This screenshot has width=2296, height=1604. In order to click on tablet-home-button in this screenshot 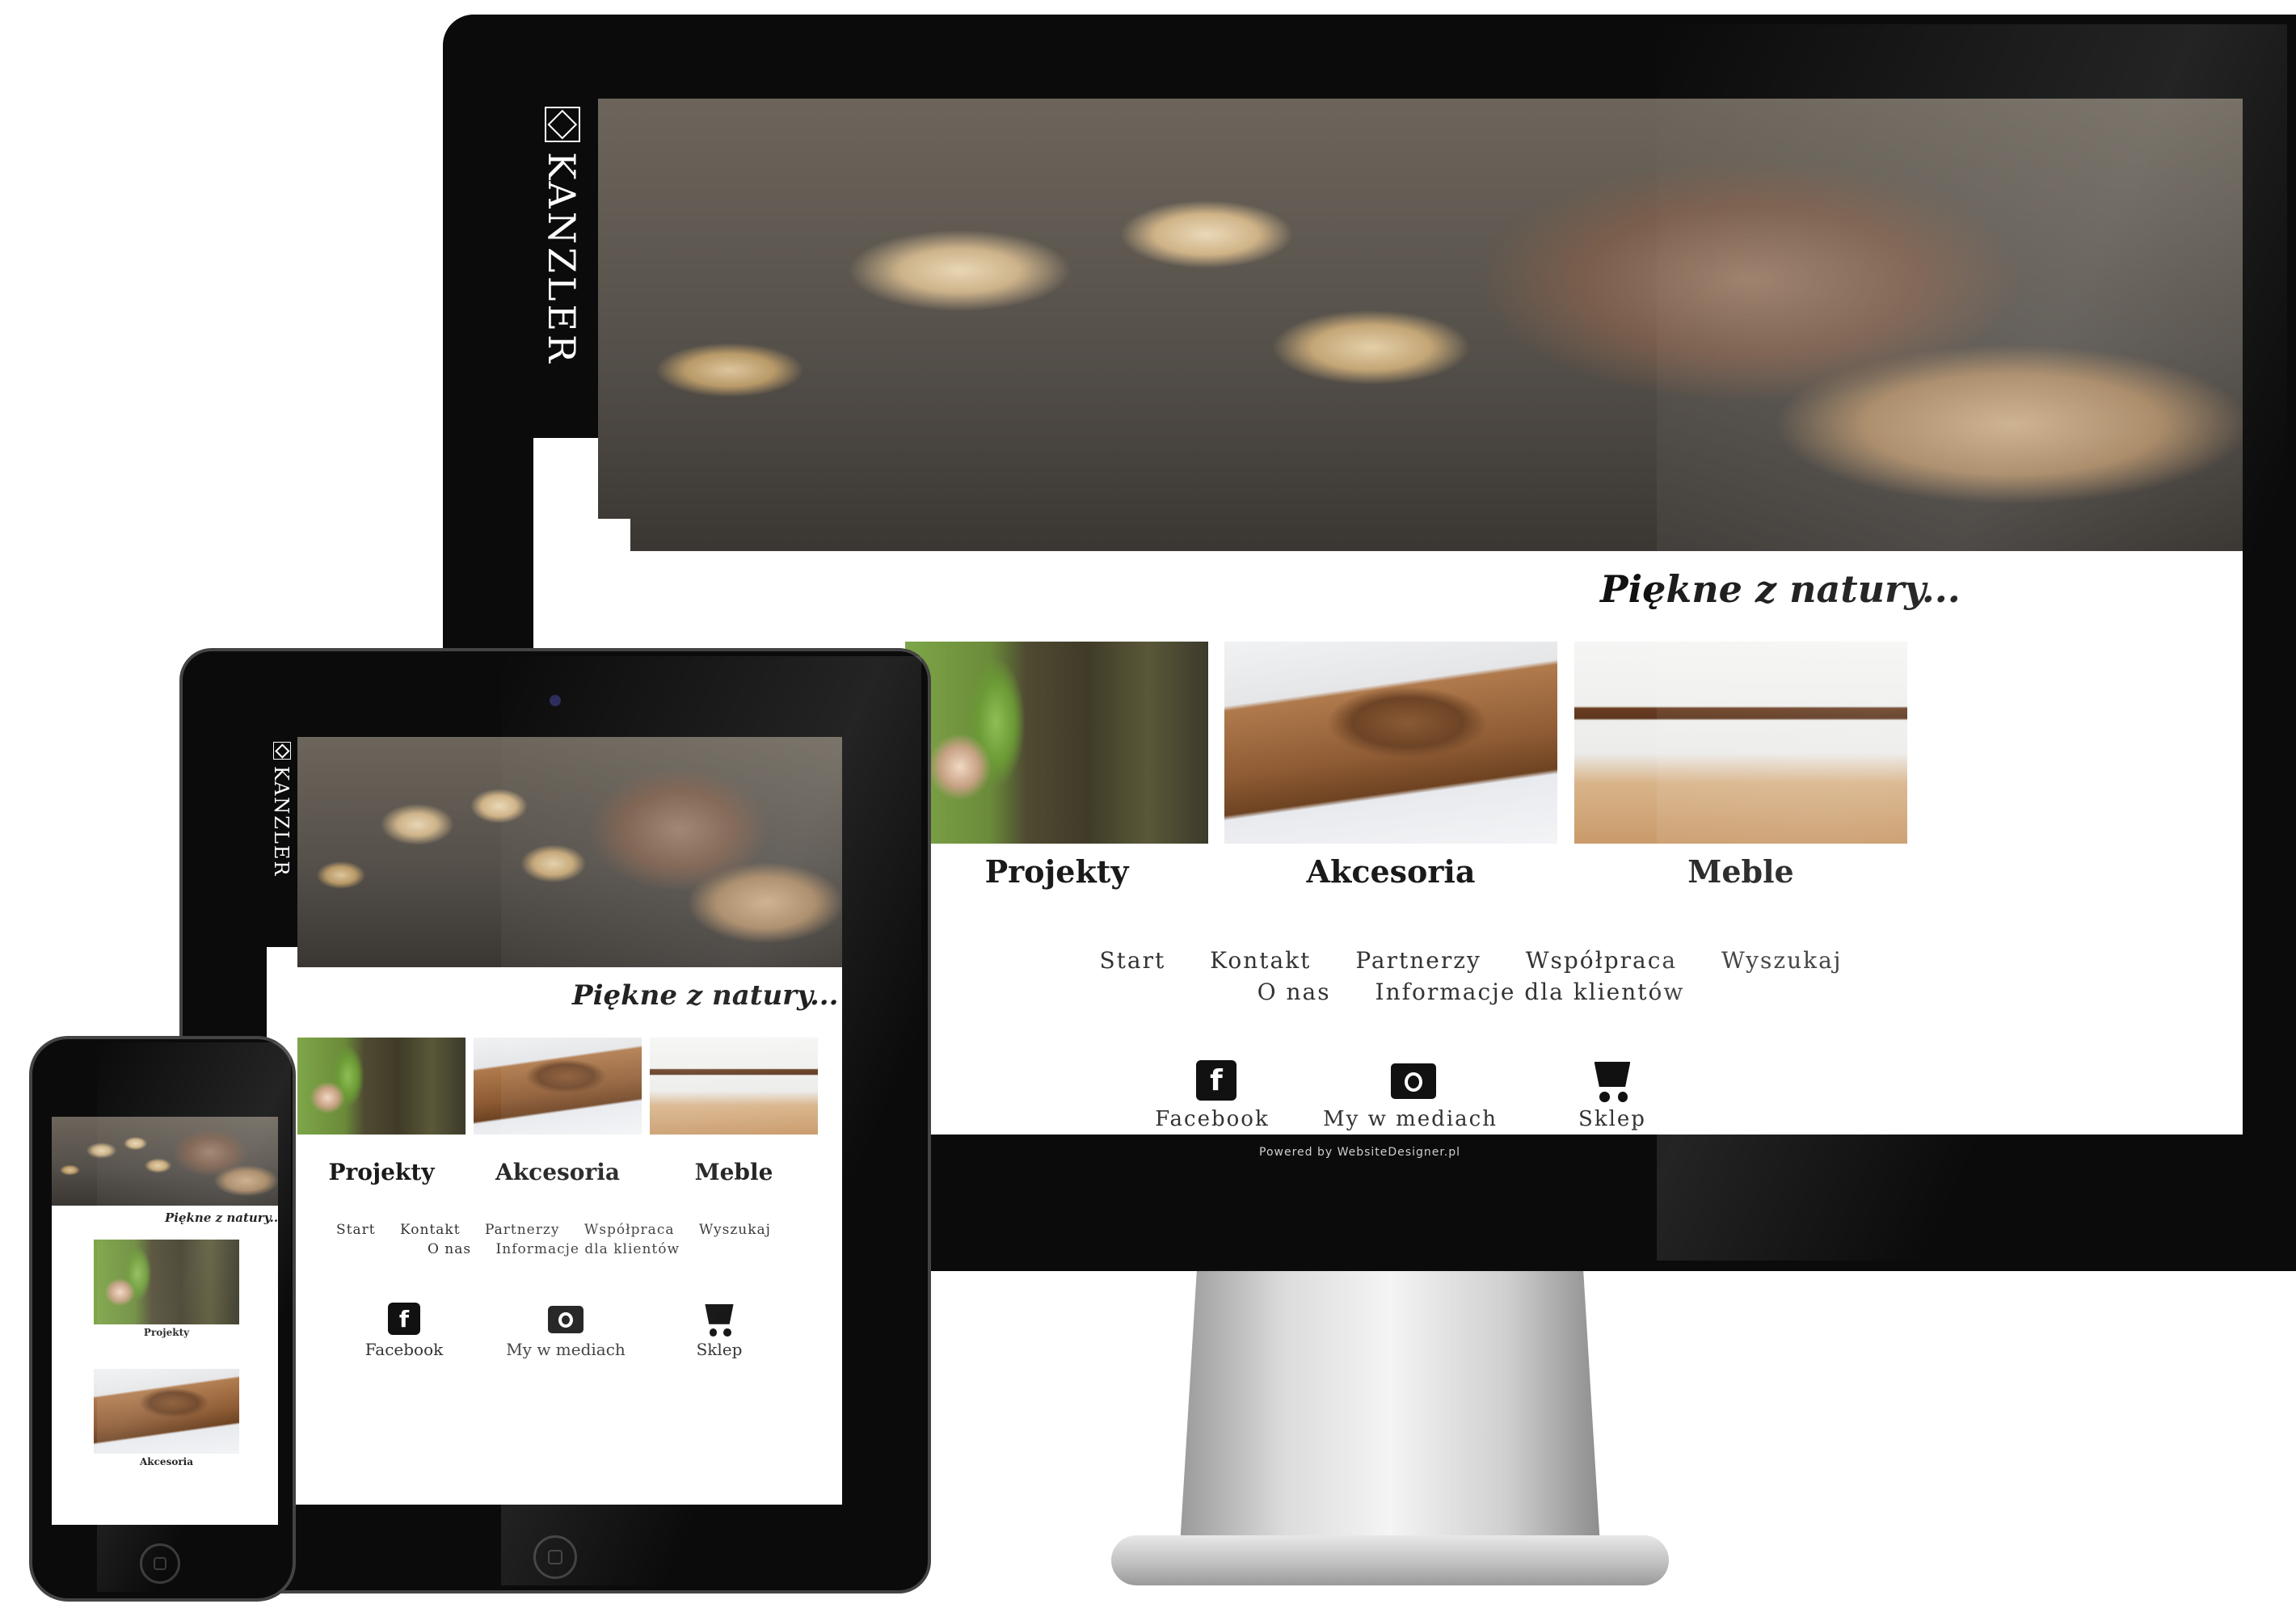, I will do `click(555, 1557)`.